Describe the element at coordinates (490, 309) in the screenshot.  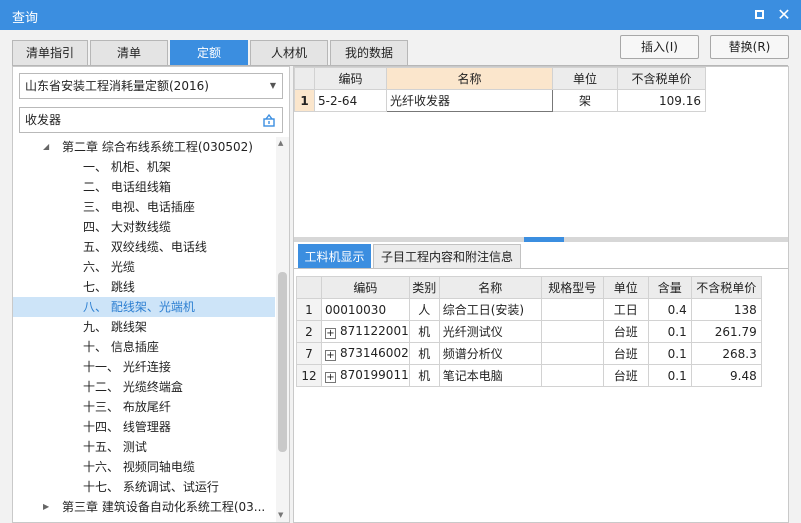
I see `cell-name: 综合工日(安装)` at that location.